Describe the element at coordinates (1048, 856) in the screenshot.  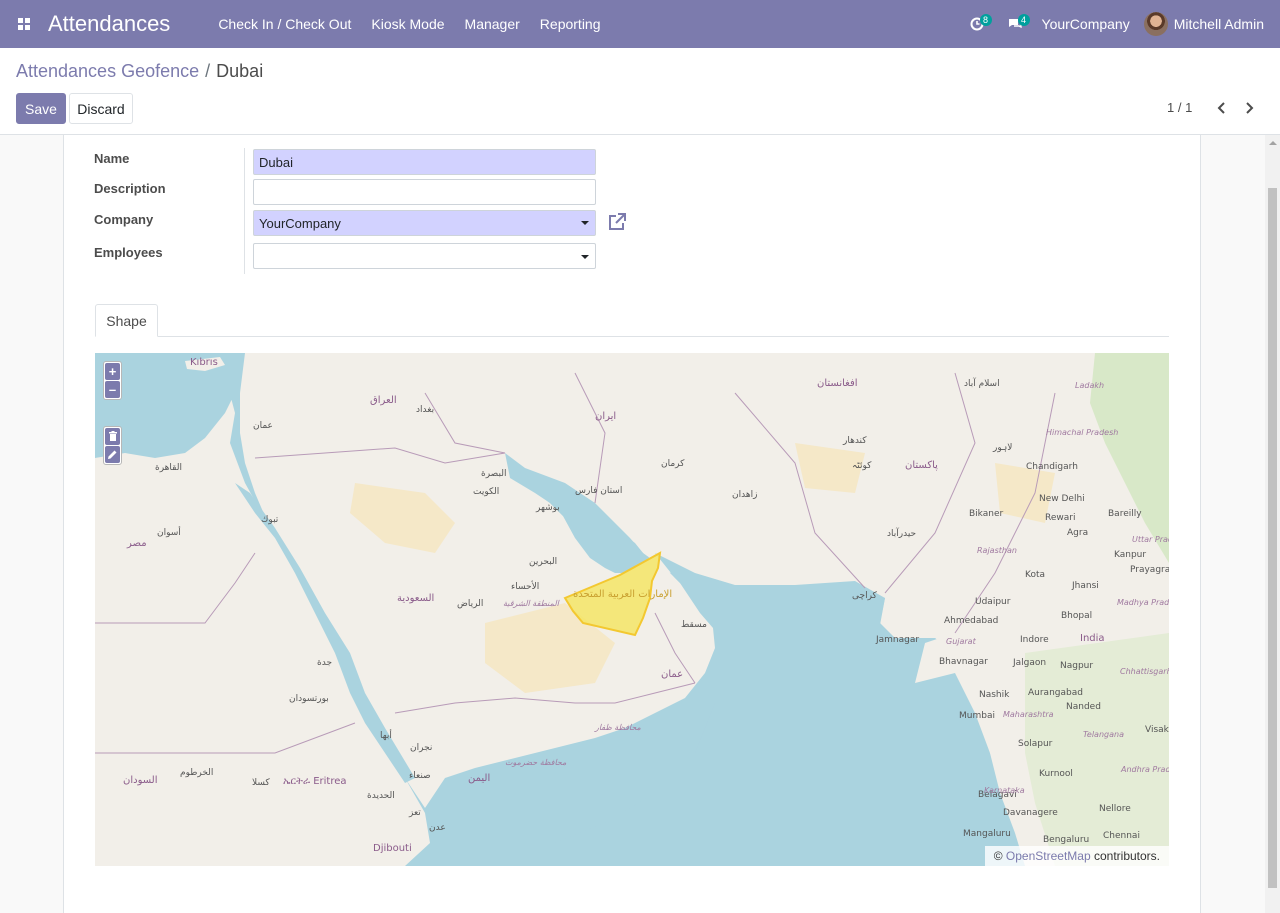
I see `openstreetmap-link: OpenStreetMap` at that location.